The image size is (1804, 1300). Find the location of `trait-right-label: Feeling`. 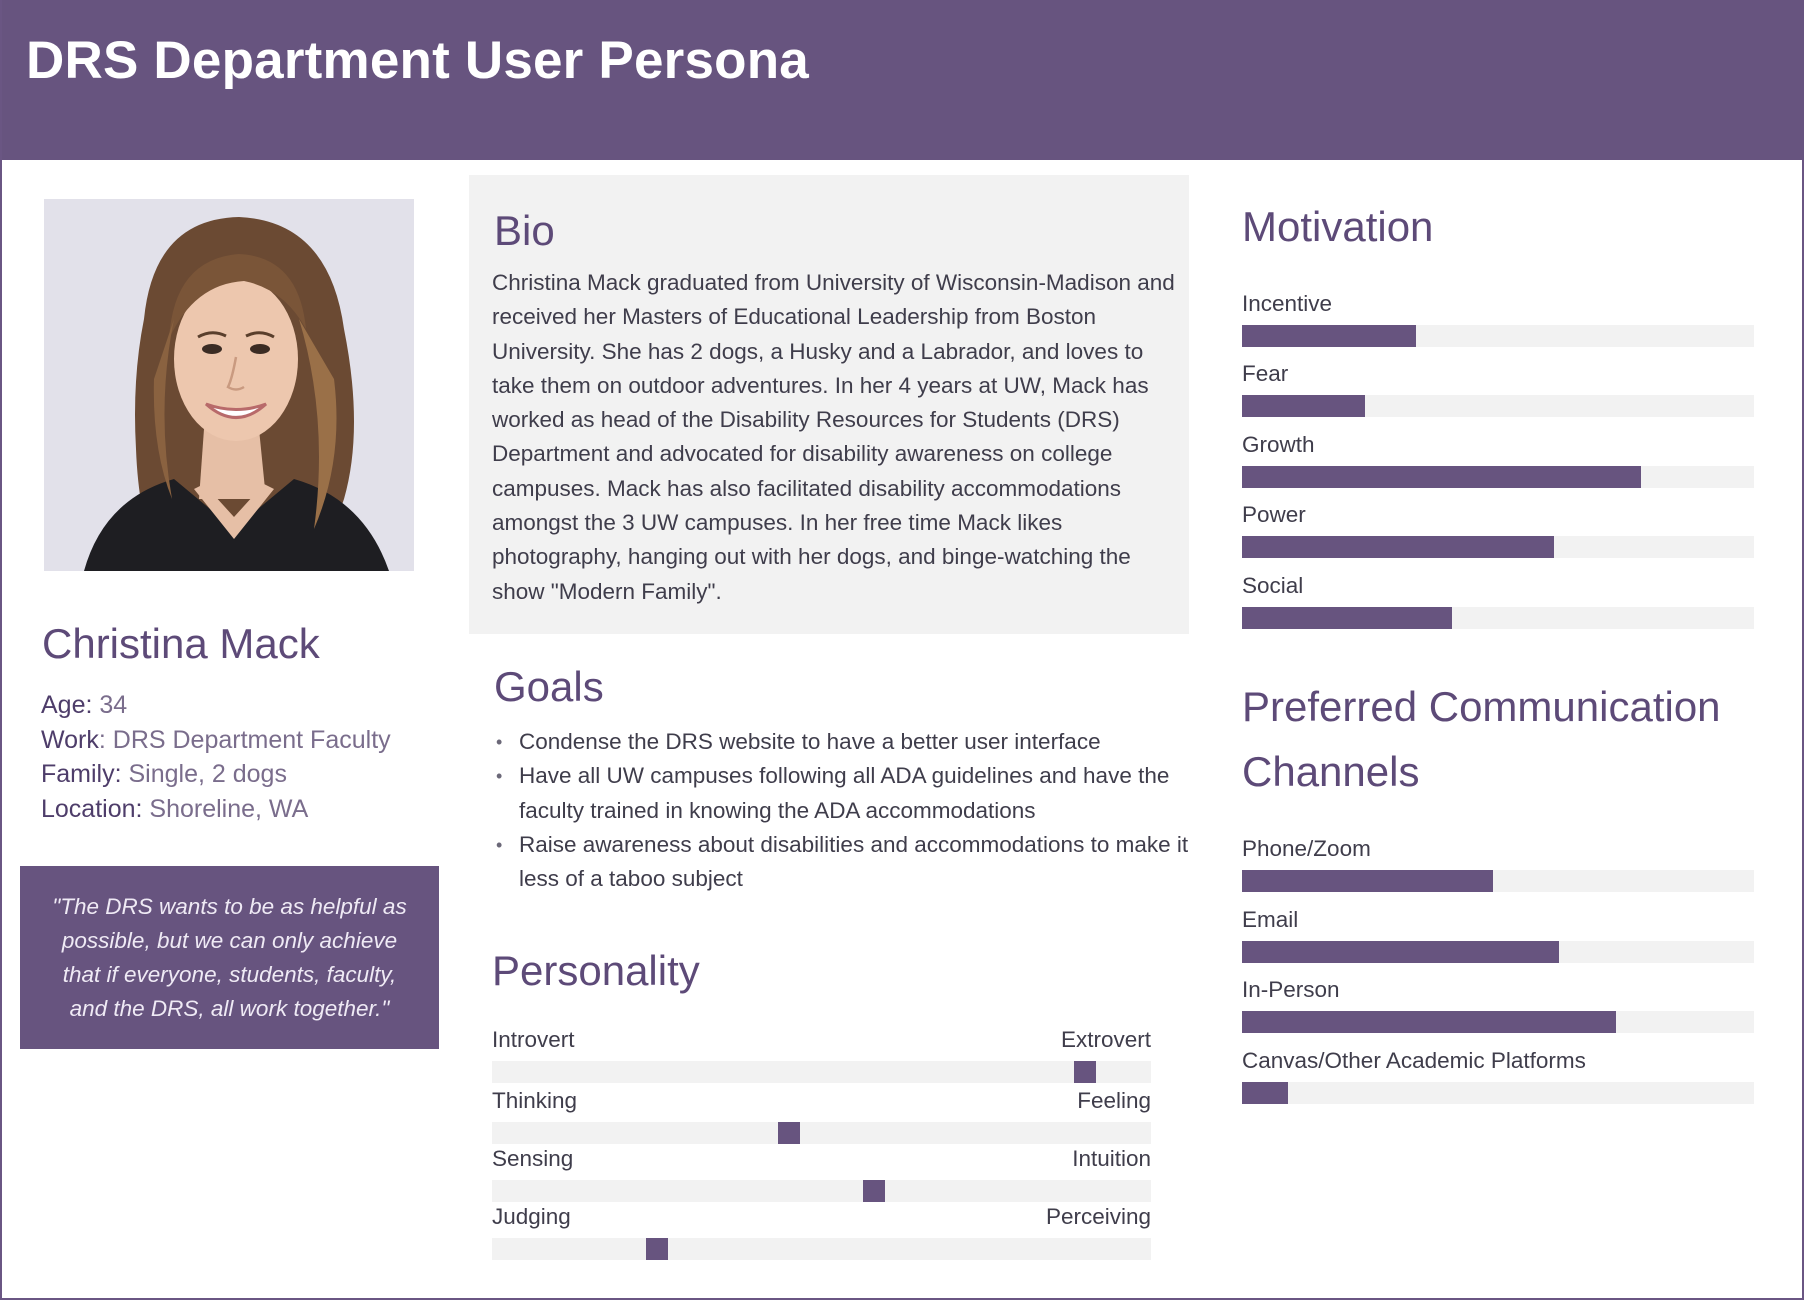

trait-right-label: Feeling is located at coordinates (1114, 1100).